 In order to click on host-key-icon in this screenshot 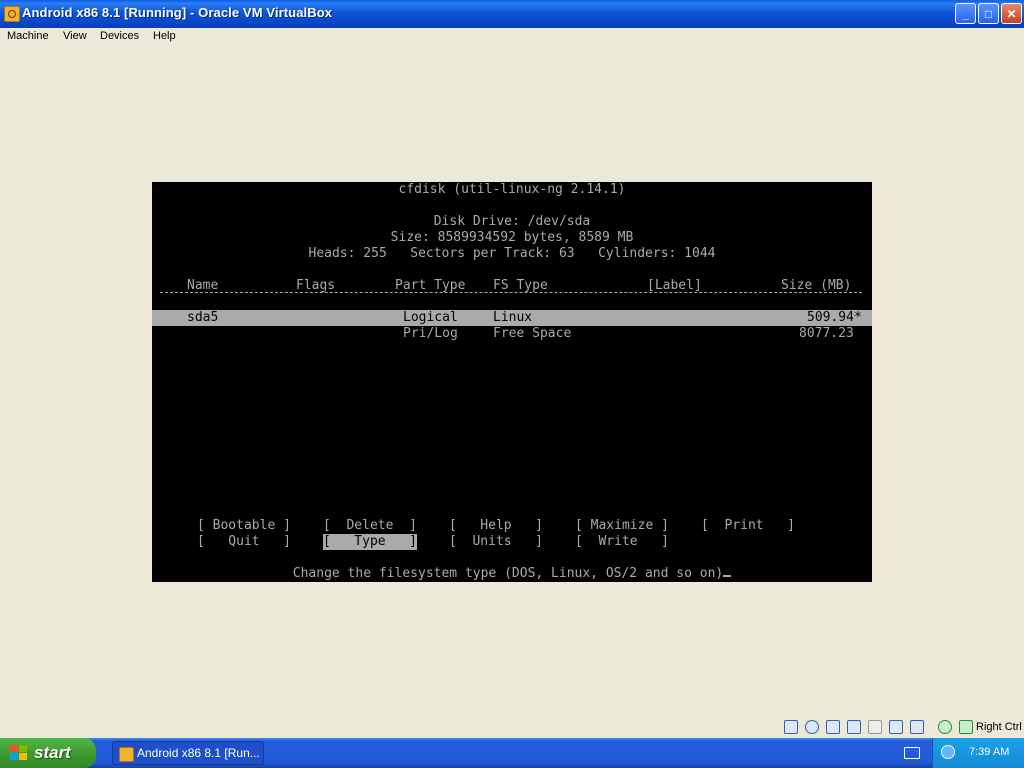, I will do `click(966, 727)`.